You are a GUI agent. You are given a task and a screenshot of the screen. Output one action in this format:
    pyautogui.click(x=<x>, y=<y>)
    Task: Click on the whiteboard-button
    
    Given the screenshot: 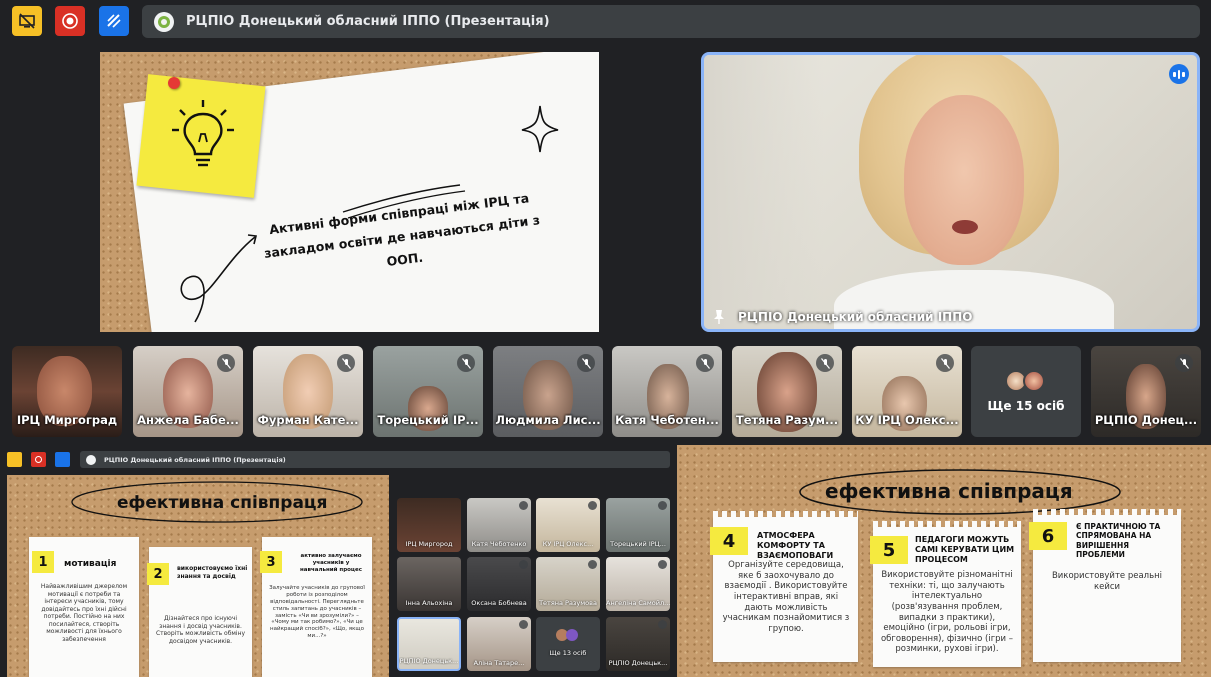 What is the action you would take?
    pyautogui.click(x=114, y=21)
    